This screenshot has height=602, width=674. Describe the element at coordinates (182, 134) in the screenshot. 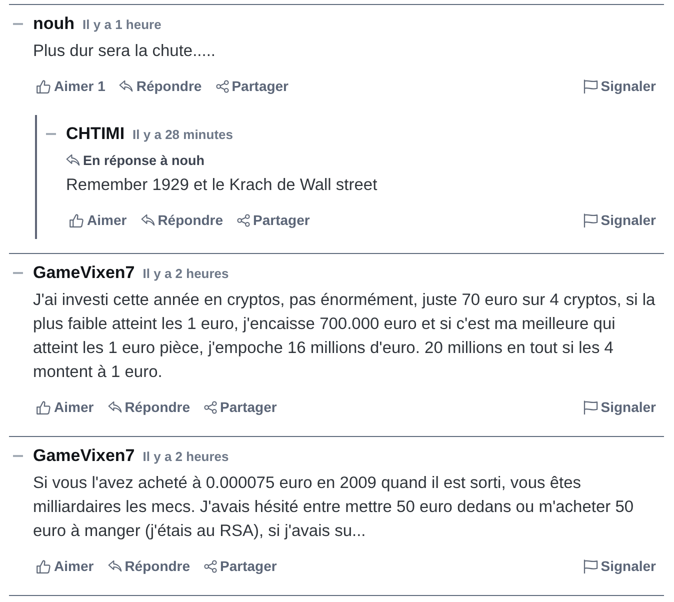

I see `timestamp: Il y a 28 minutes` at that location.